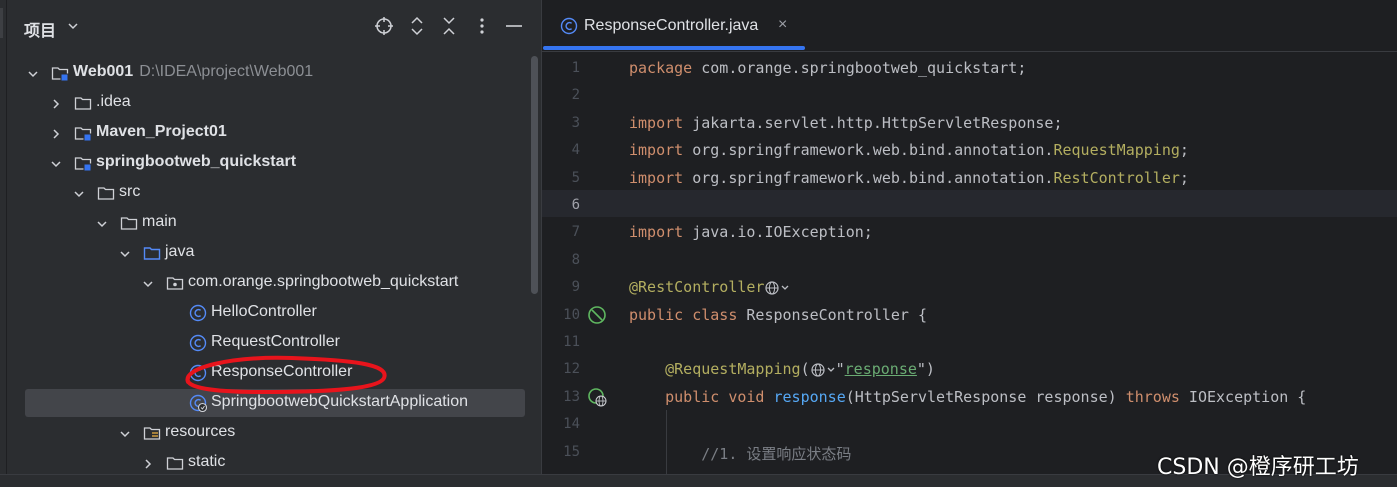 The height and width of the screenshot is (487, 1397). What do you see at coordinates (597, 315) in the screenshot?
I see `spring-bean-gutter-icon` at bounding box center [597, 315].